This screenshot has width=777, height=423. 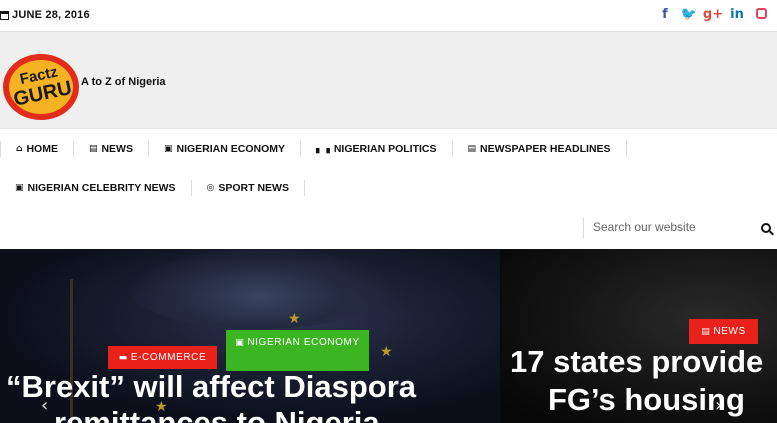 What do you see at coordinates (210, 188) in the screenshot?
I see `soccer-ball-icon: ◎` at bounding box center [210, 188].